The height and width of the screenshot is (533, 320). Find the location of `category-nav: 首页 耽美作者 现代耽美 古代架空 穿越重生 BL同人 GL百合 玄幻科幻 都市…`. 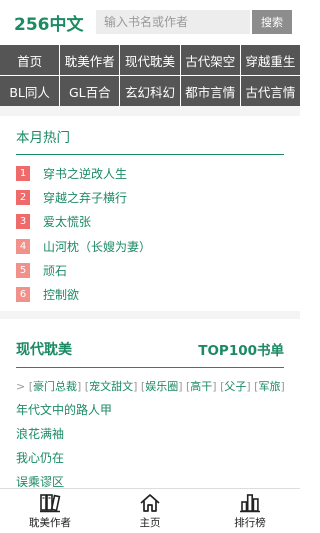

category-nav: 首页 耽美作者 现代耽美 古代架空 穿越重生 BL同人 GL百合 玄幻科幻 都市… is located at coordinates (150, 75).